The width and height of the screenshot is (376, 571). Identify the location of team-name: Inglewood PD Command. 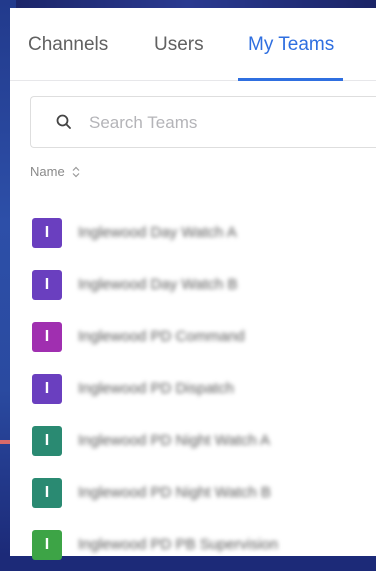
(161, 336).